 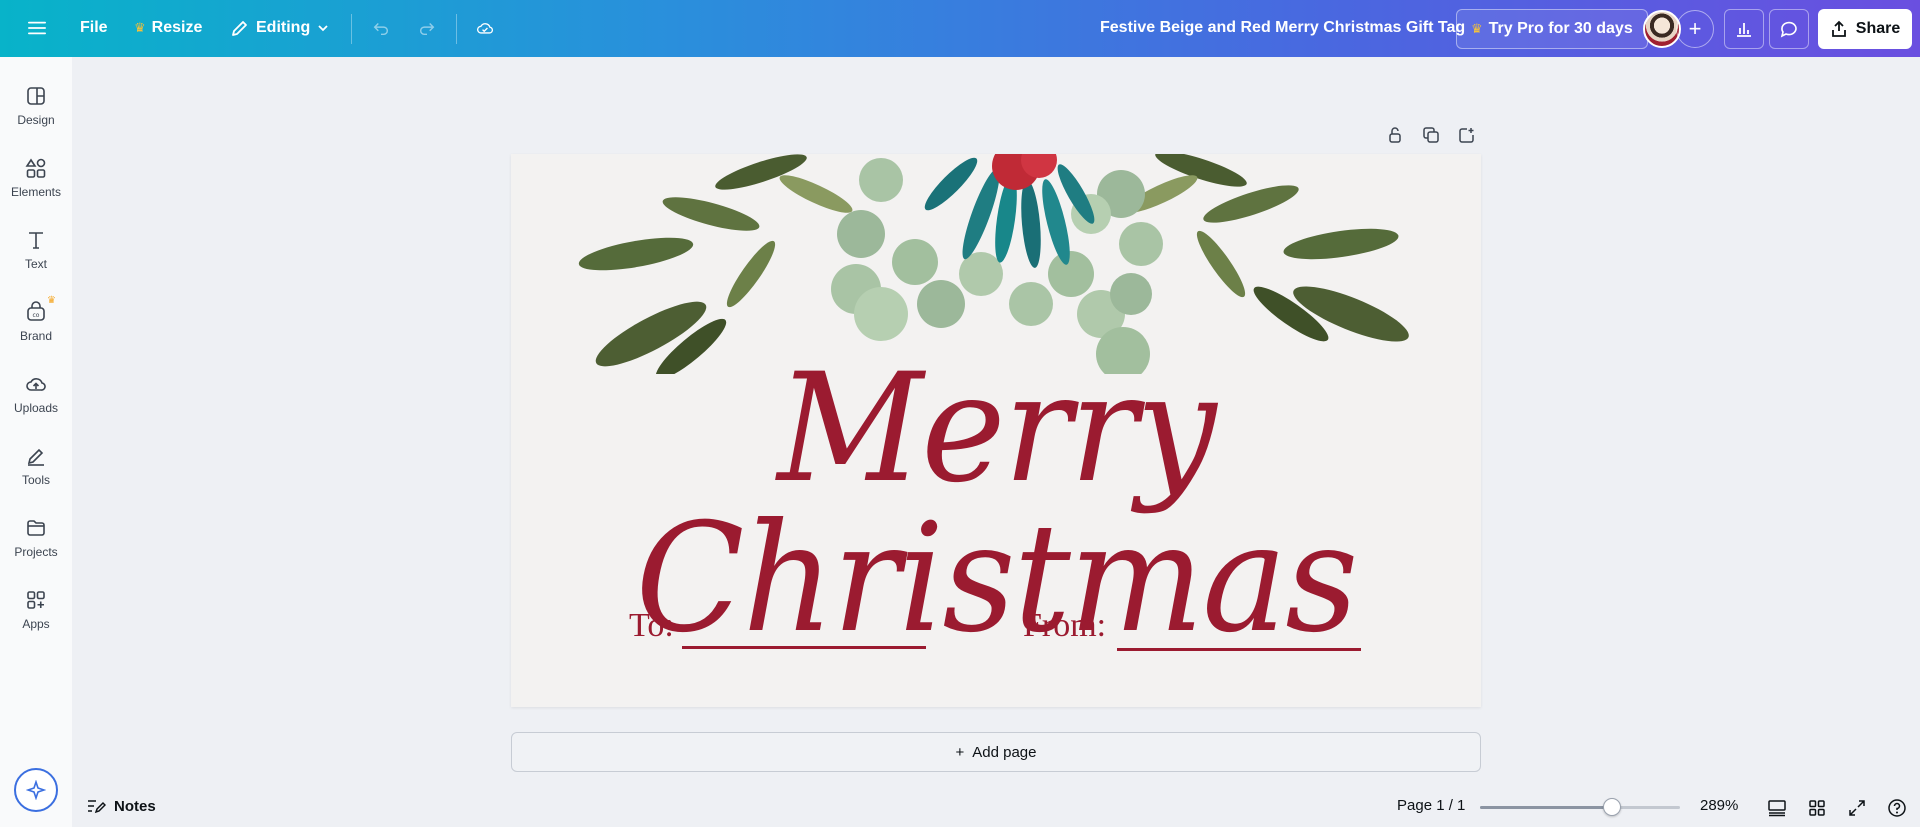 I want to click on shapes-icon, so click(x=35, y=168).